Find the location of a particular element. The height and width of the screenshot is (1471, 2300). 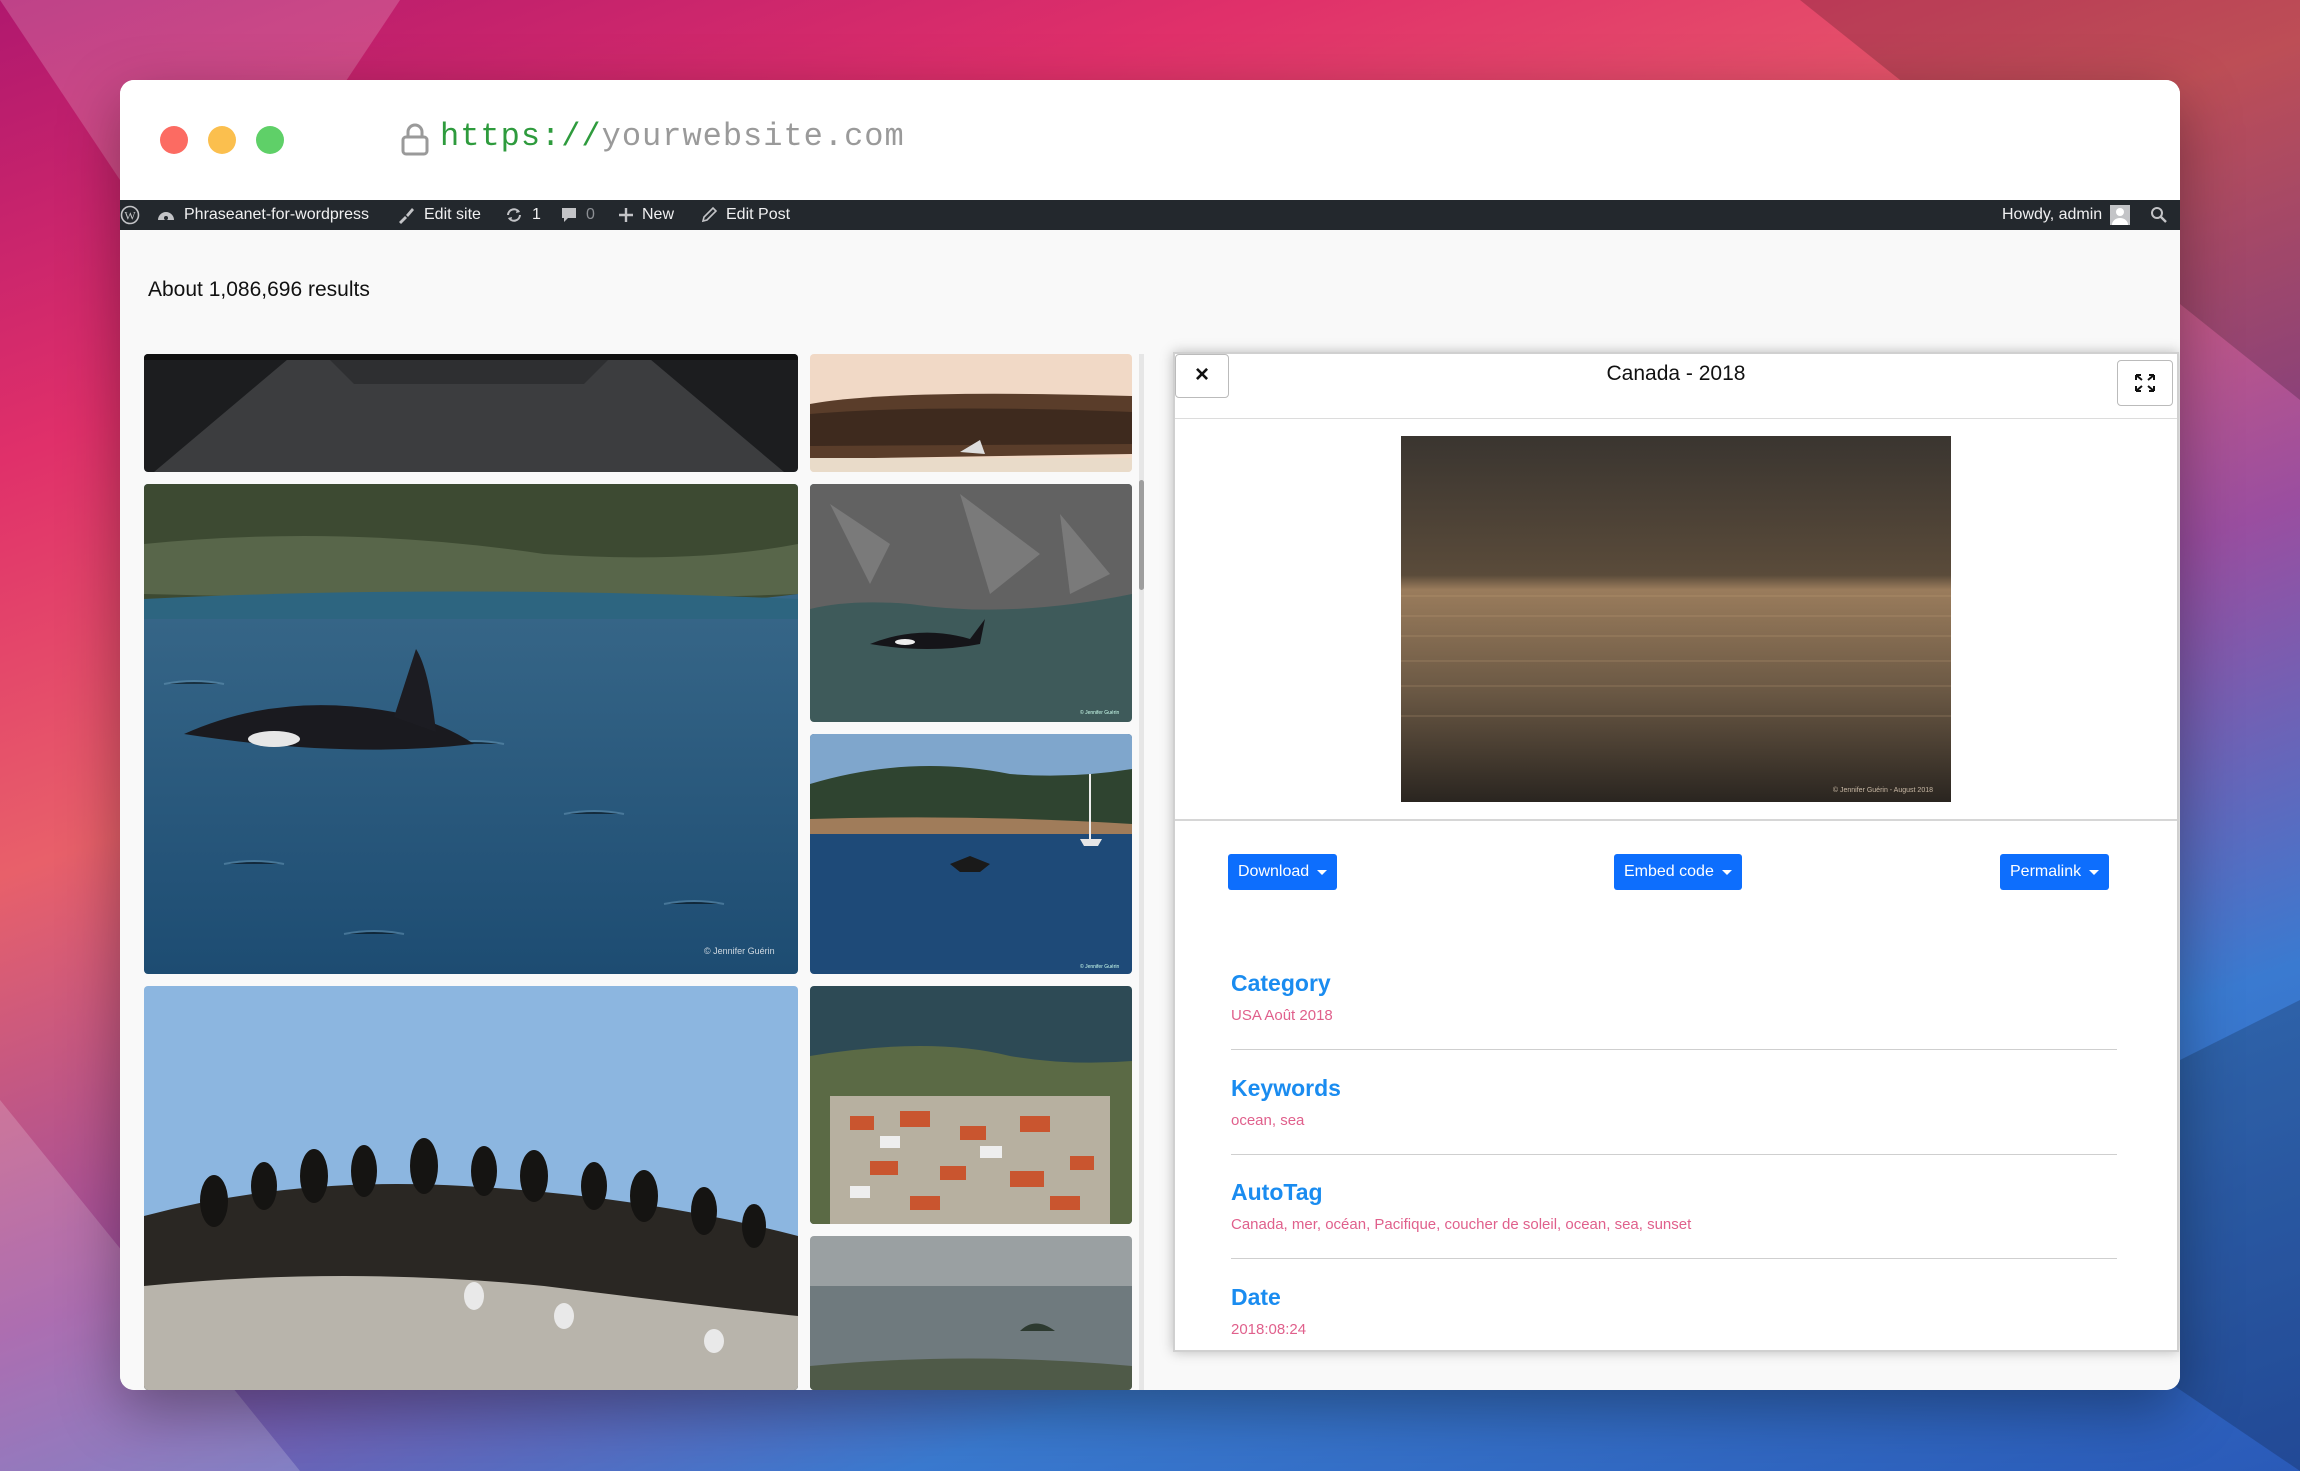

search-icon is located at coordinates (2159, 215).